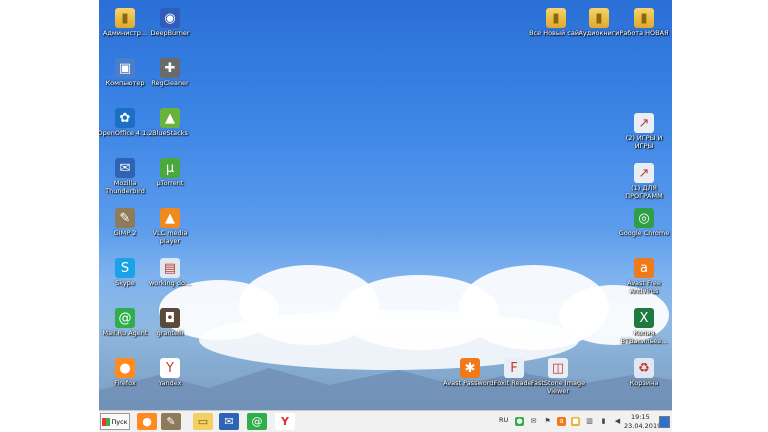 This screenshot has width=768, height=432. Describe the element at coordinates (257, 421) in the screenshot. I see `taskbar-mailru-agent-icon: @` at that location.